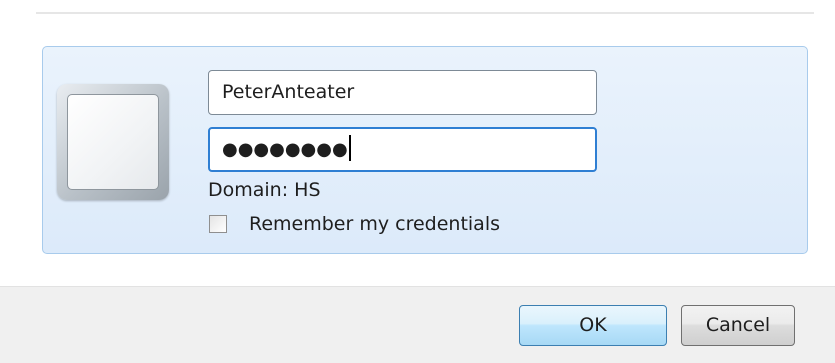 This screenshot has width=835, height=363. I want to click on user-tile-icon, so click(113, 142).